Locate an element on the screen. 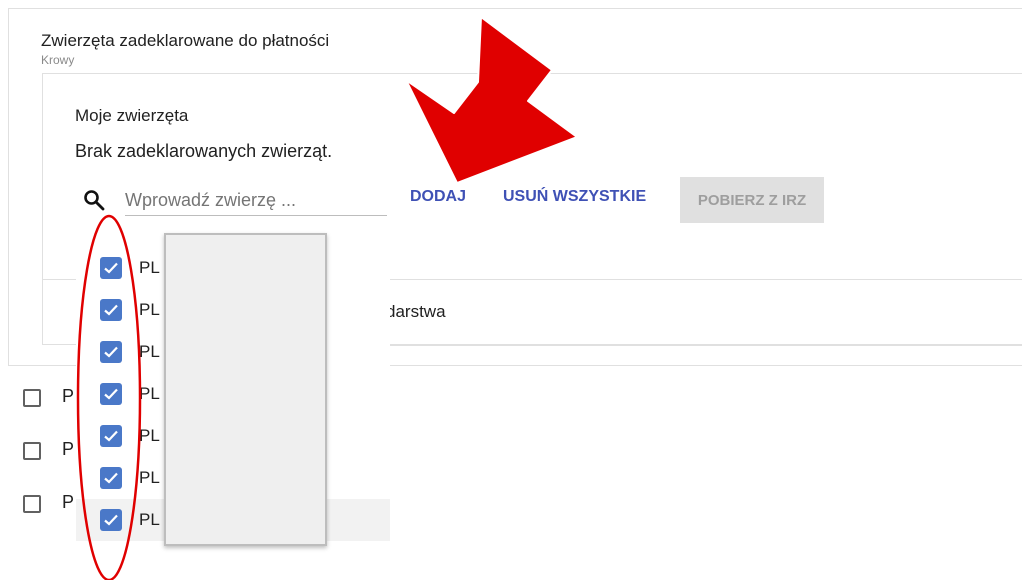  fetch-irz-button: POBIERZ Z IRZ is located at coordinates (752, 200).